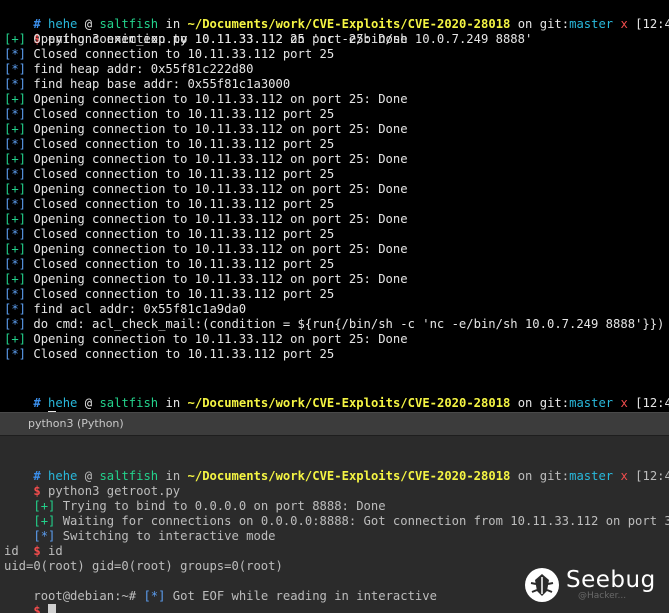 The image size is (669, 613). Describe the element at coordinates (162, 84) in the screenshot. I see `output-text: find heap base addr: 0x55f81c1a3000` at that location.